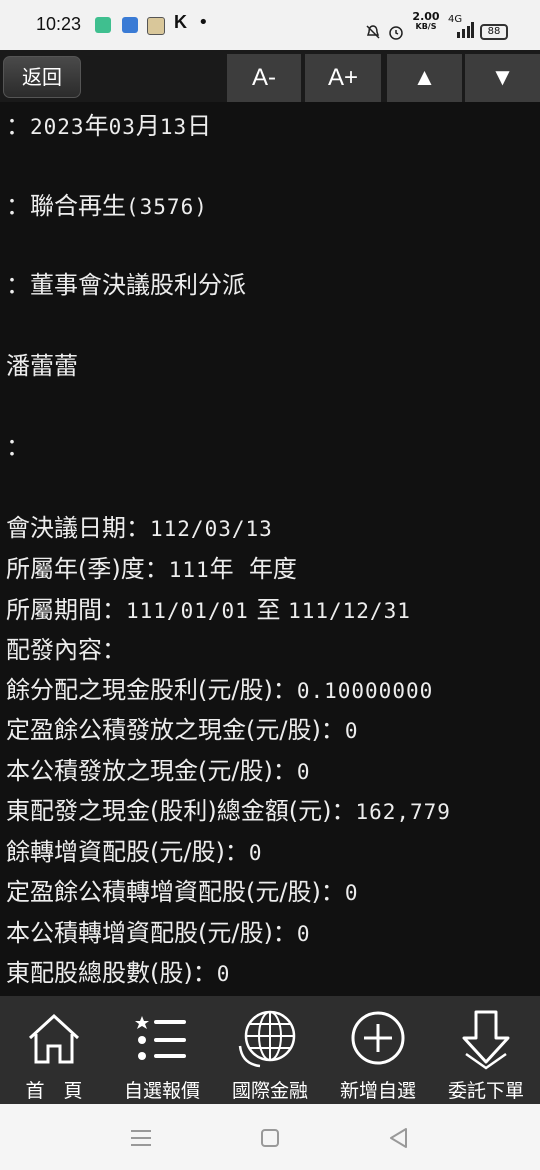  I want to click on globe-icon, so click(267, 1039).